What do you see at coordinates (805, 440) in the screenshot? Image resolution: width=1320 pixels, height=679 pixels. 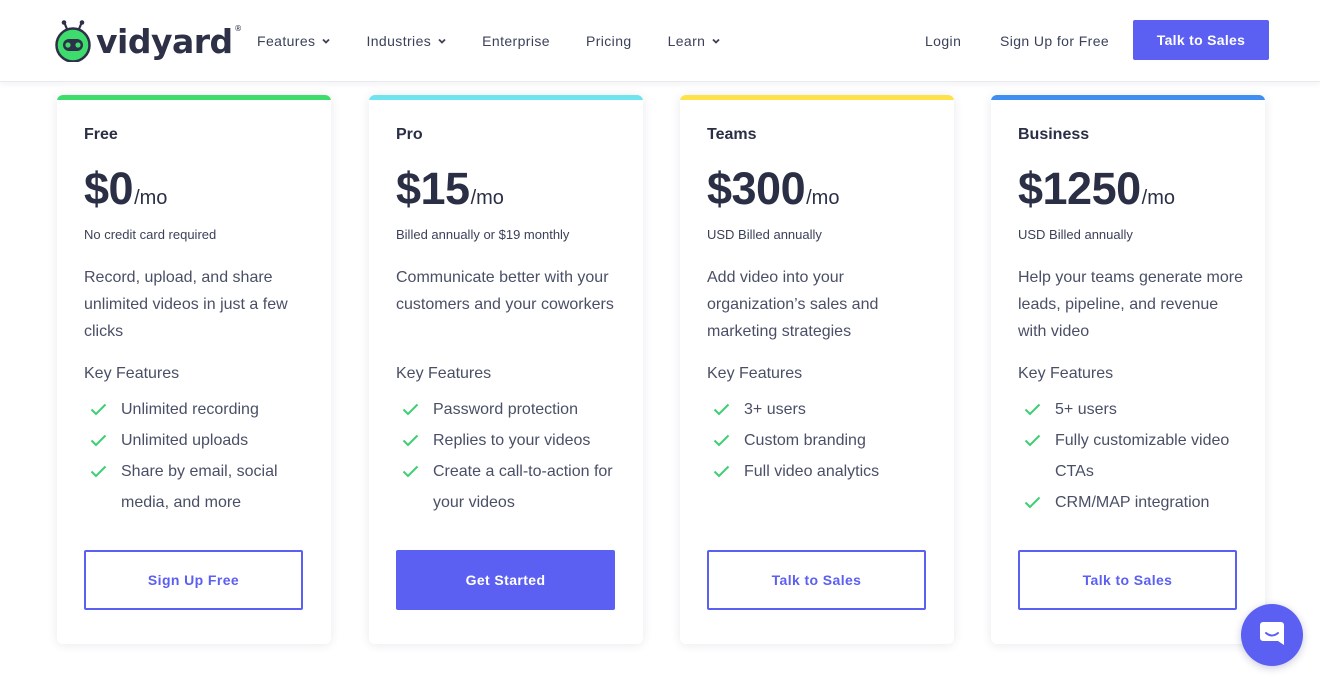 I see `feature-label: Custom branding` at bounding box center [805, 440].